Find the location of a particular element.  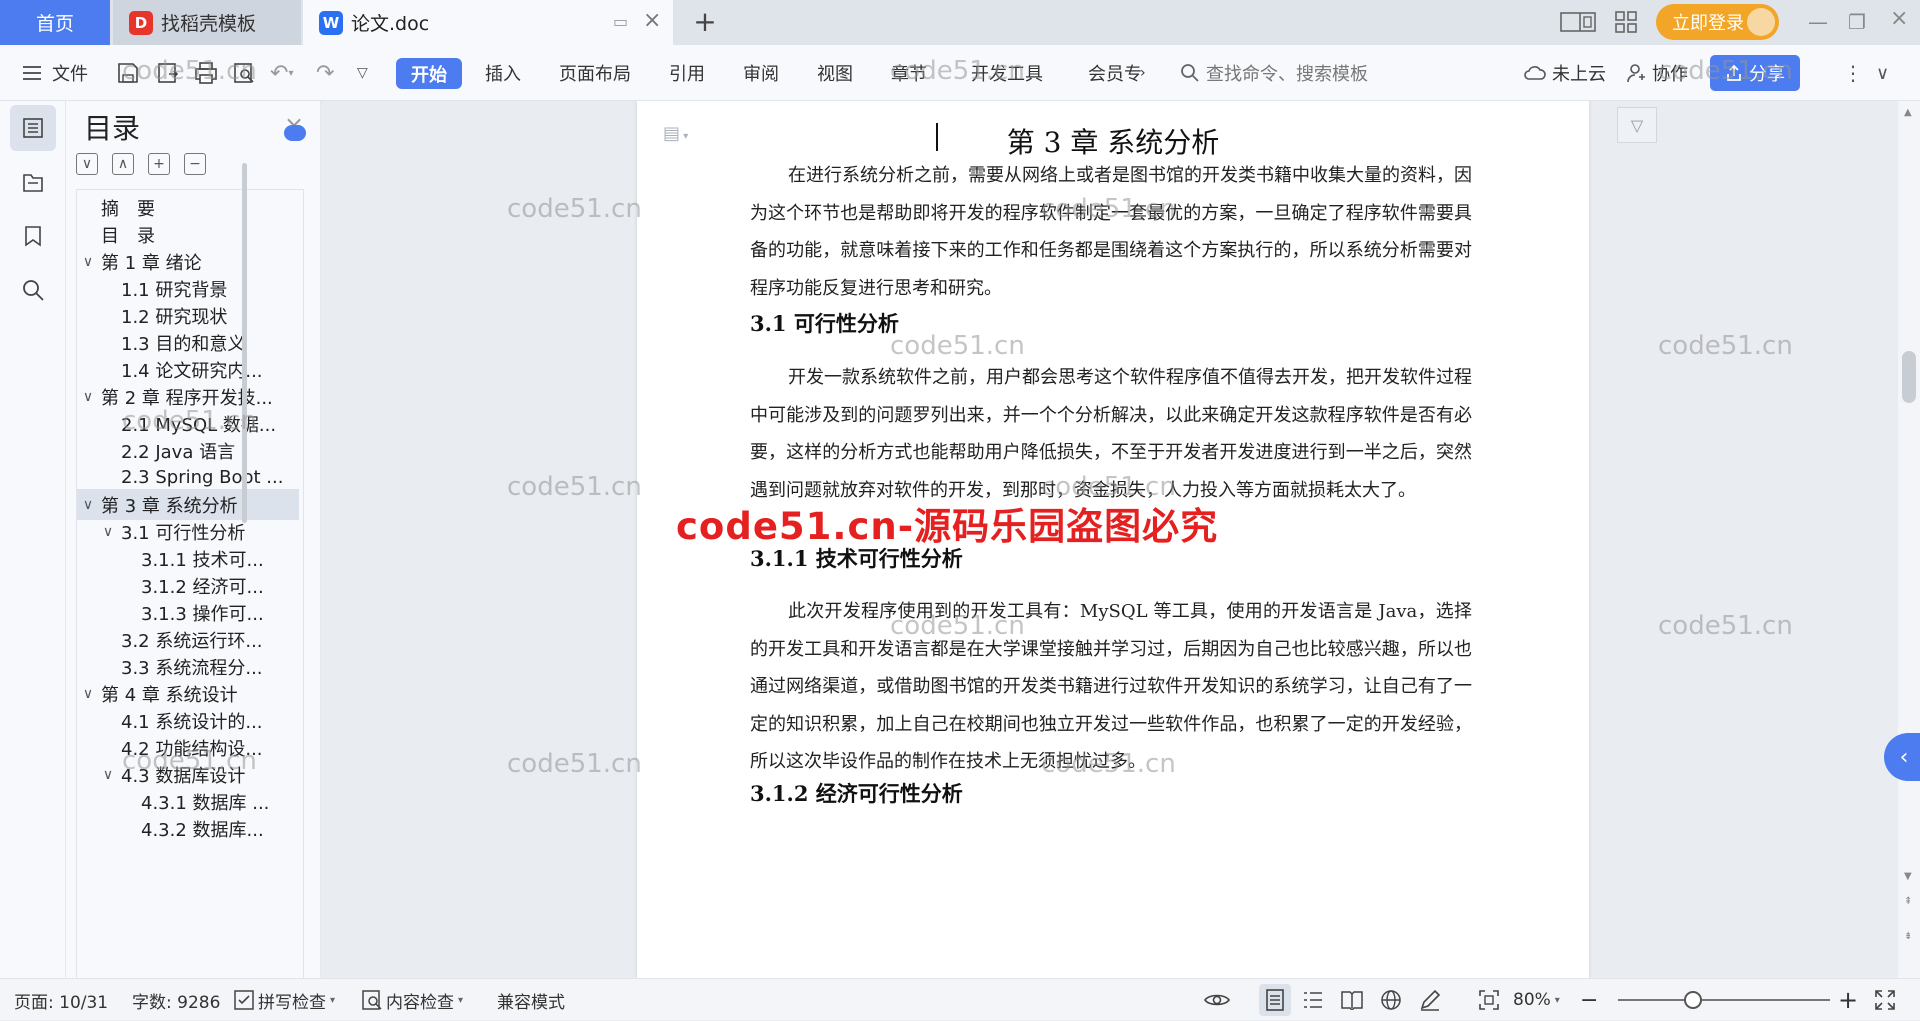

page-indicator-label: 页面: 10/31 is located at coordinates (61, 1002).